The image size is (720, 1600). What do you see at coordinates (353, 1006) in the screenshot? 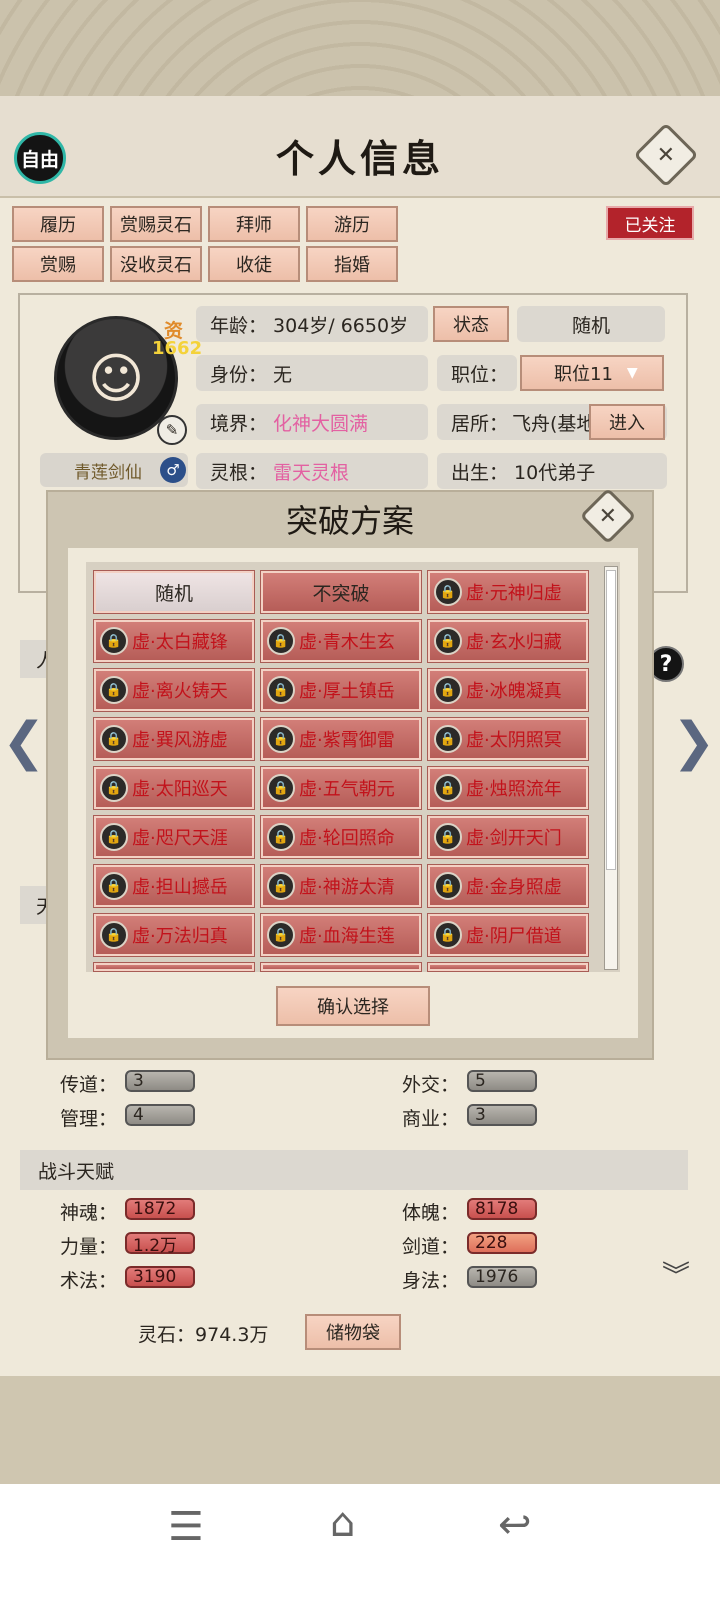
I see `confirm-selection-button: 确认选择` at bounding box center [353, 1006].